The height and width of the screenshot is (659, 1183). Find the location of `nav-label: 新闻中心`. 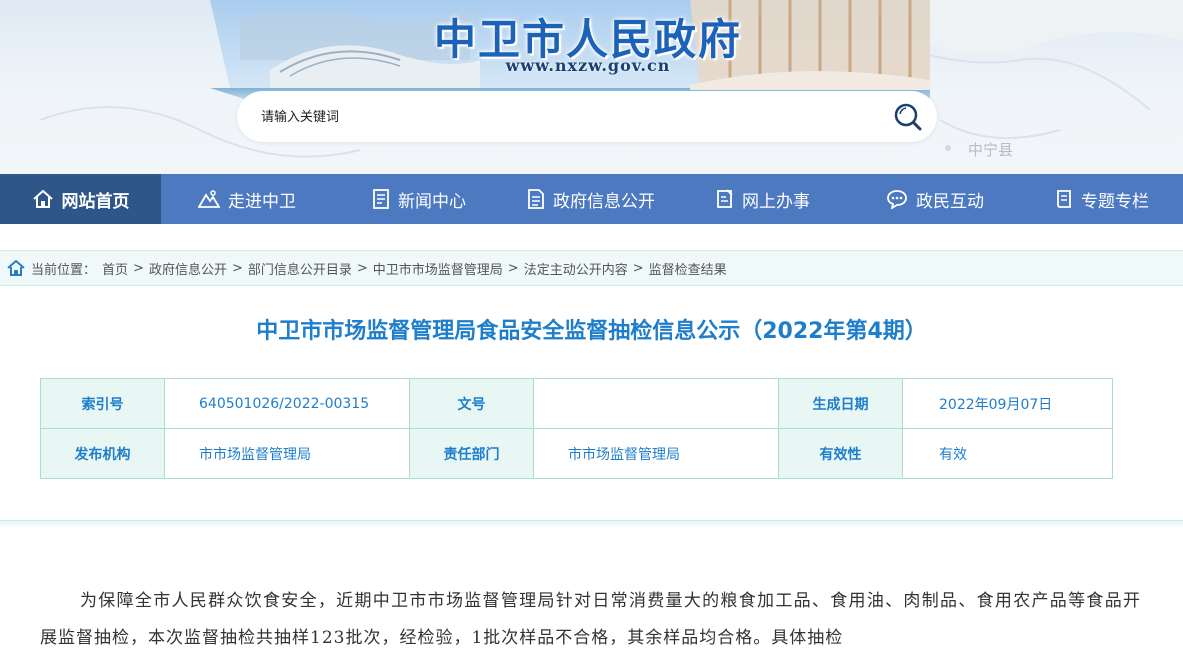

nav-label: 新闻中心 is located at coordinates (432, 201).